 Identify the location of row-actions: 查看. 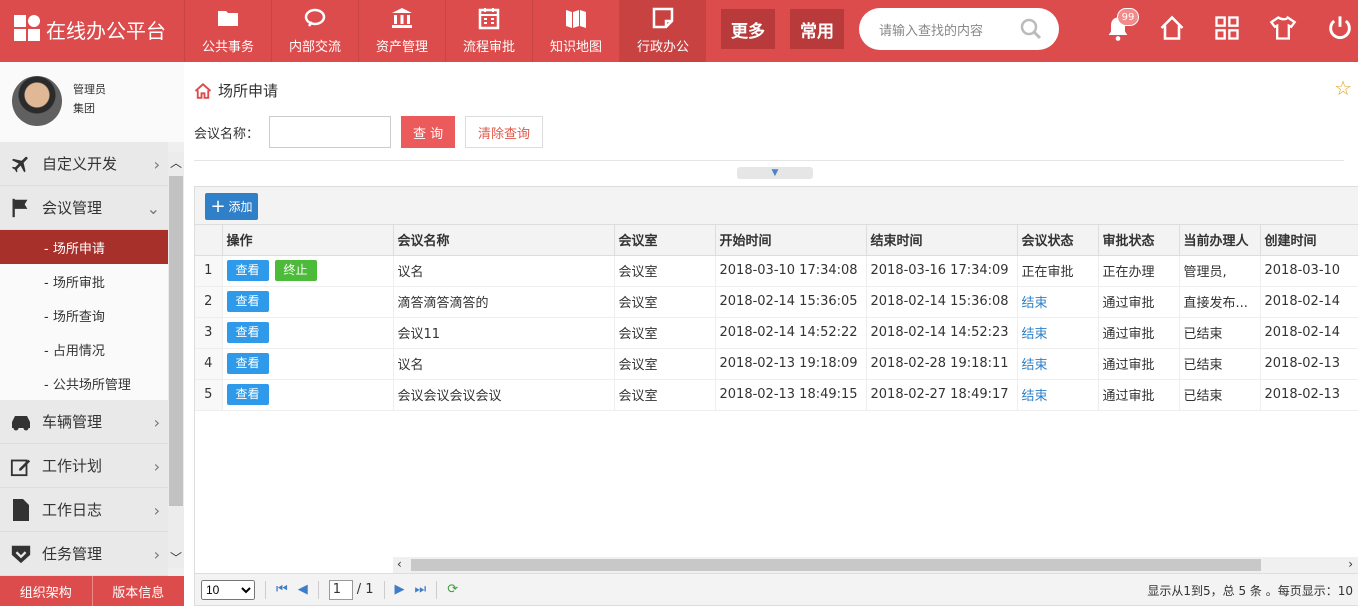
(308, 302).